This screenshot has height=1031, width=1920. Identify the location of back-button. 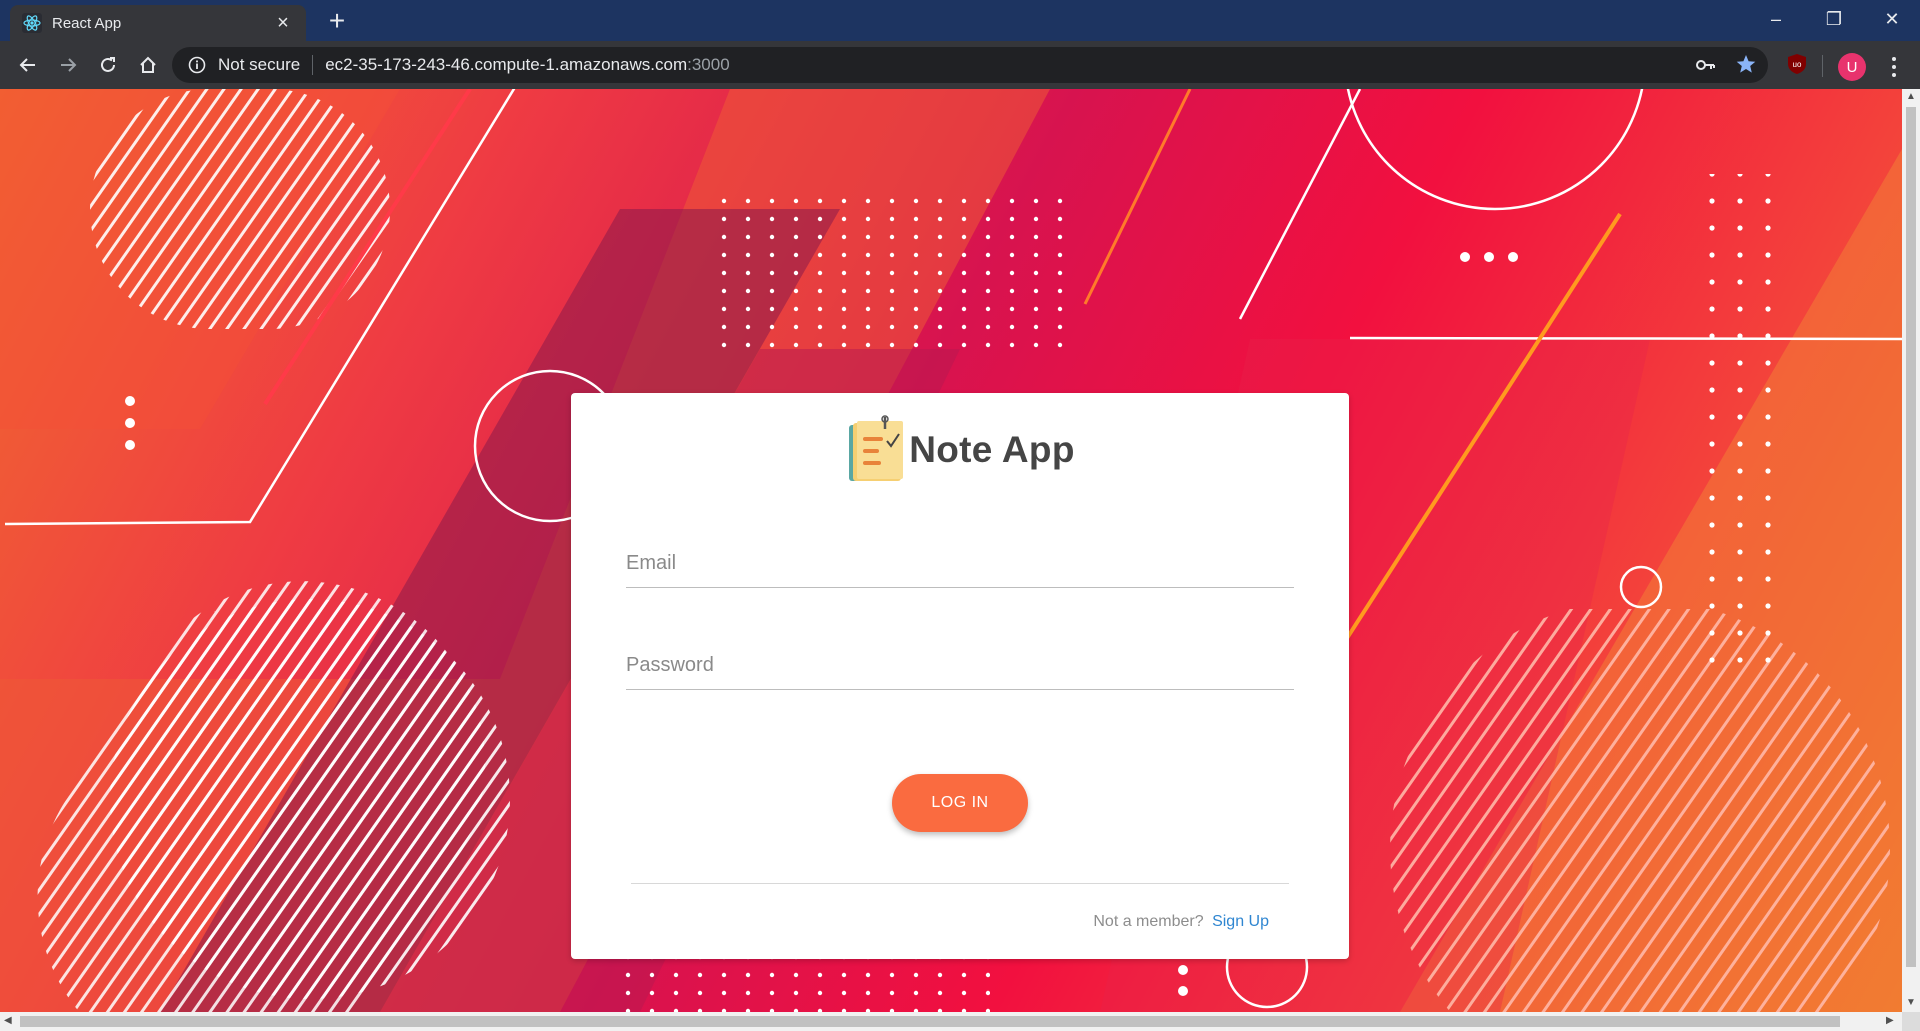
(28, 65).